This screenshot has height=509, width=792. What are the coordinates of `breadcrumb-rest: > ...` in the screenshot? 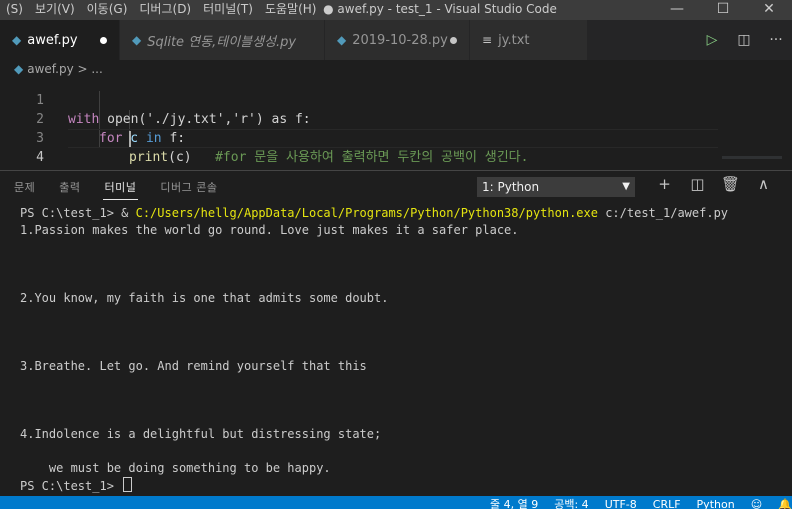 It's located at (90, 69).